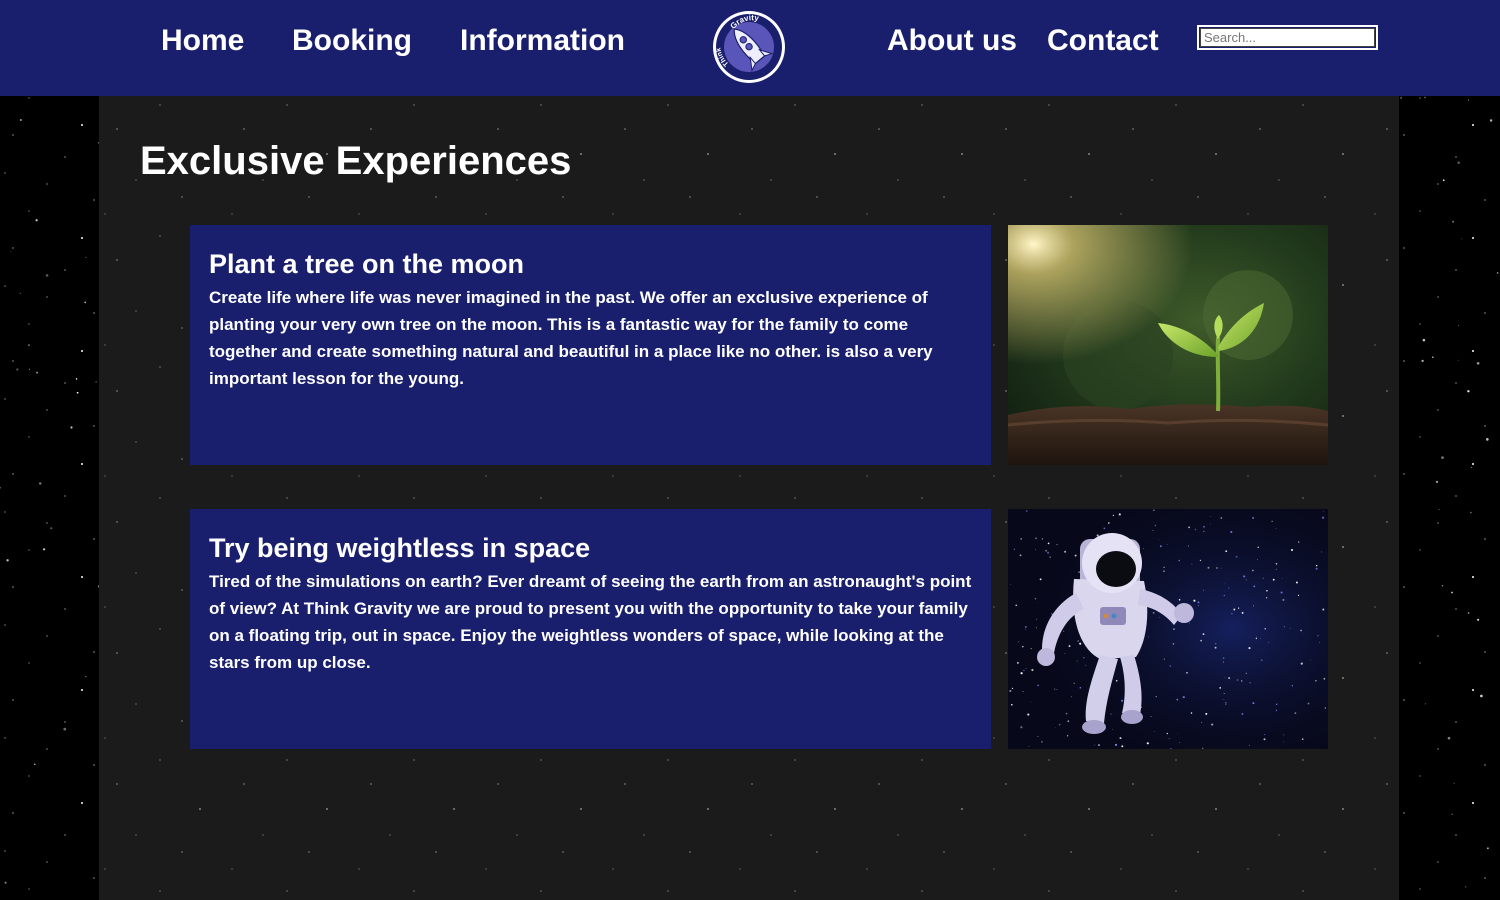  I want to click on nav-link-information: Information, so click(542, 41).